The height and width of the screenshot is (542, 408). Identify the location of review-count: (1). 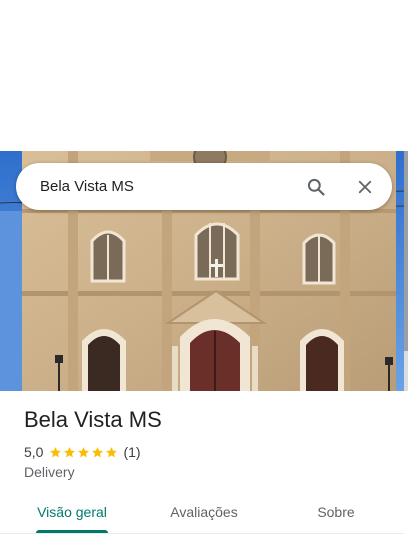
(131, 452).